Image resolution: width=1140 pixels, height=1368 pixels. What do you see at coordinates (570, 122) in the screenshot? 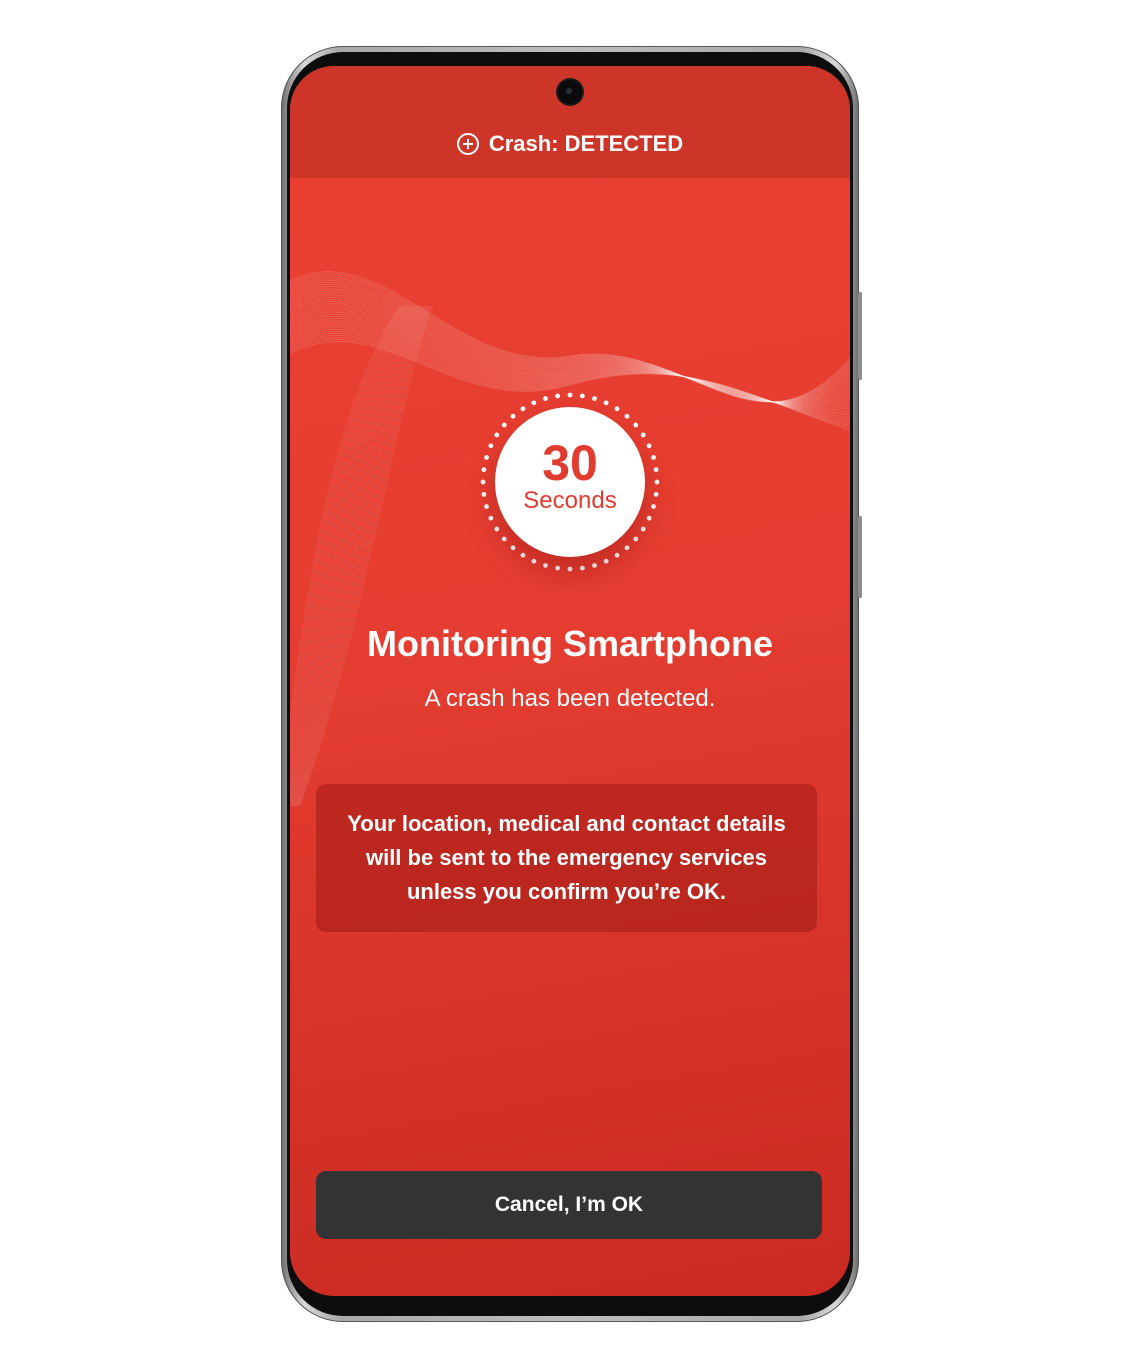
I see `status-bar: Crash: DETECTED` at bounding box center [570, 122].